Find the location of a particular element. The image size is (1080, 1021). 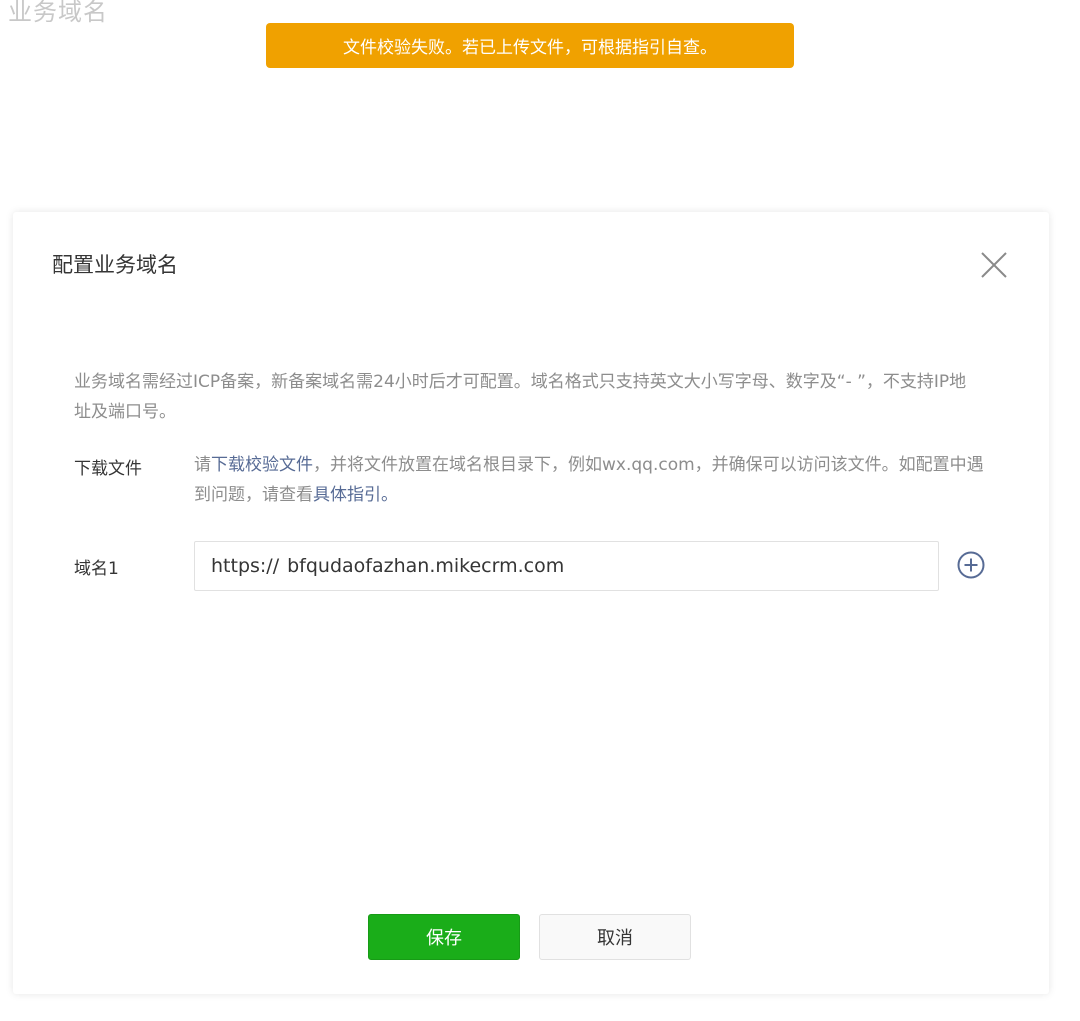

domain-field: https:// is located at coordinates (566, 566).